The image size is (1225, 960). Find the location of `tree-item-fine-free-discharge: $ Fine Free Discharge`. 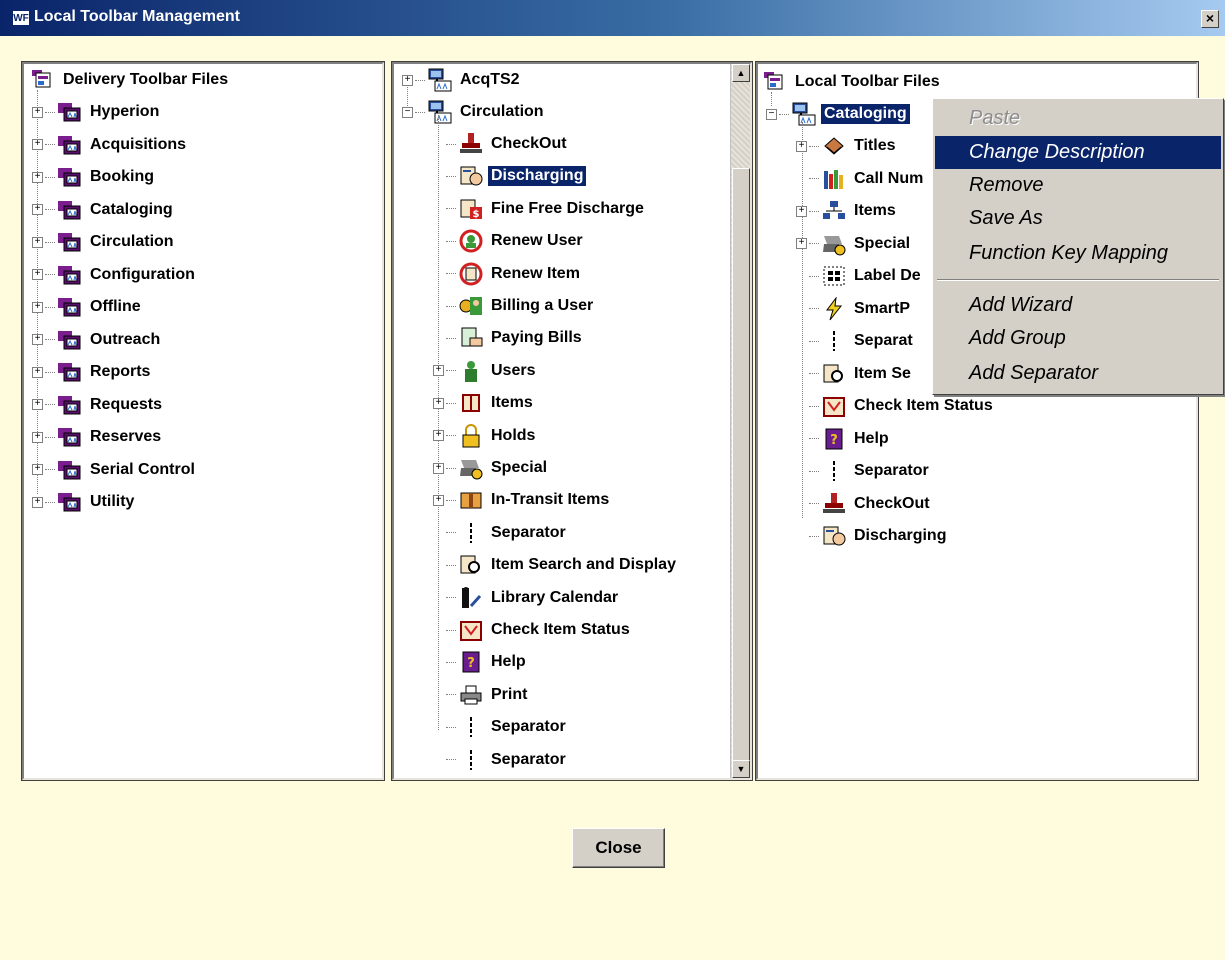

tree-item-fine-free-discharge: $ Fine Free Discharge is located at coordinates (540, 209).